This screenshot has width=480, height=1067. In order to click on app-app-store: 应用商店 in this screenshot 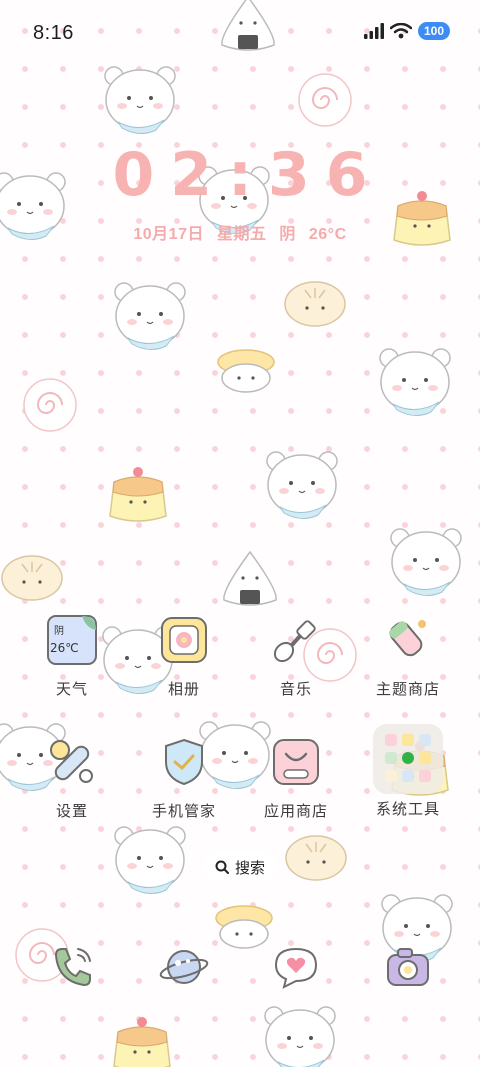, I will do `click(296, 778)`.